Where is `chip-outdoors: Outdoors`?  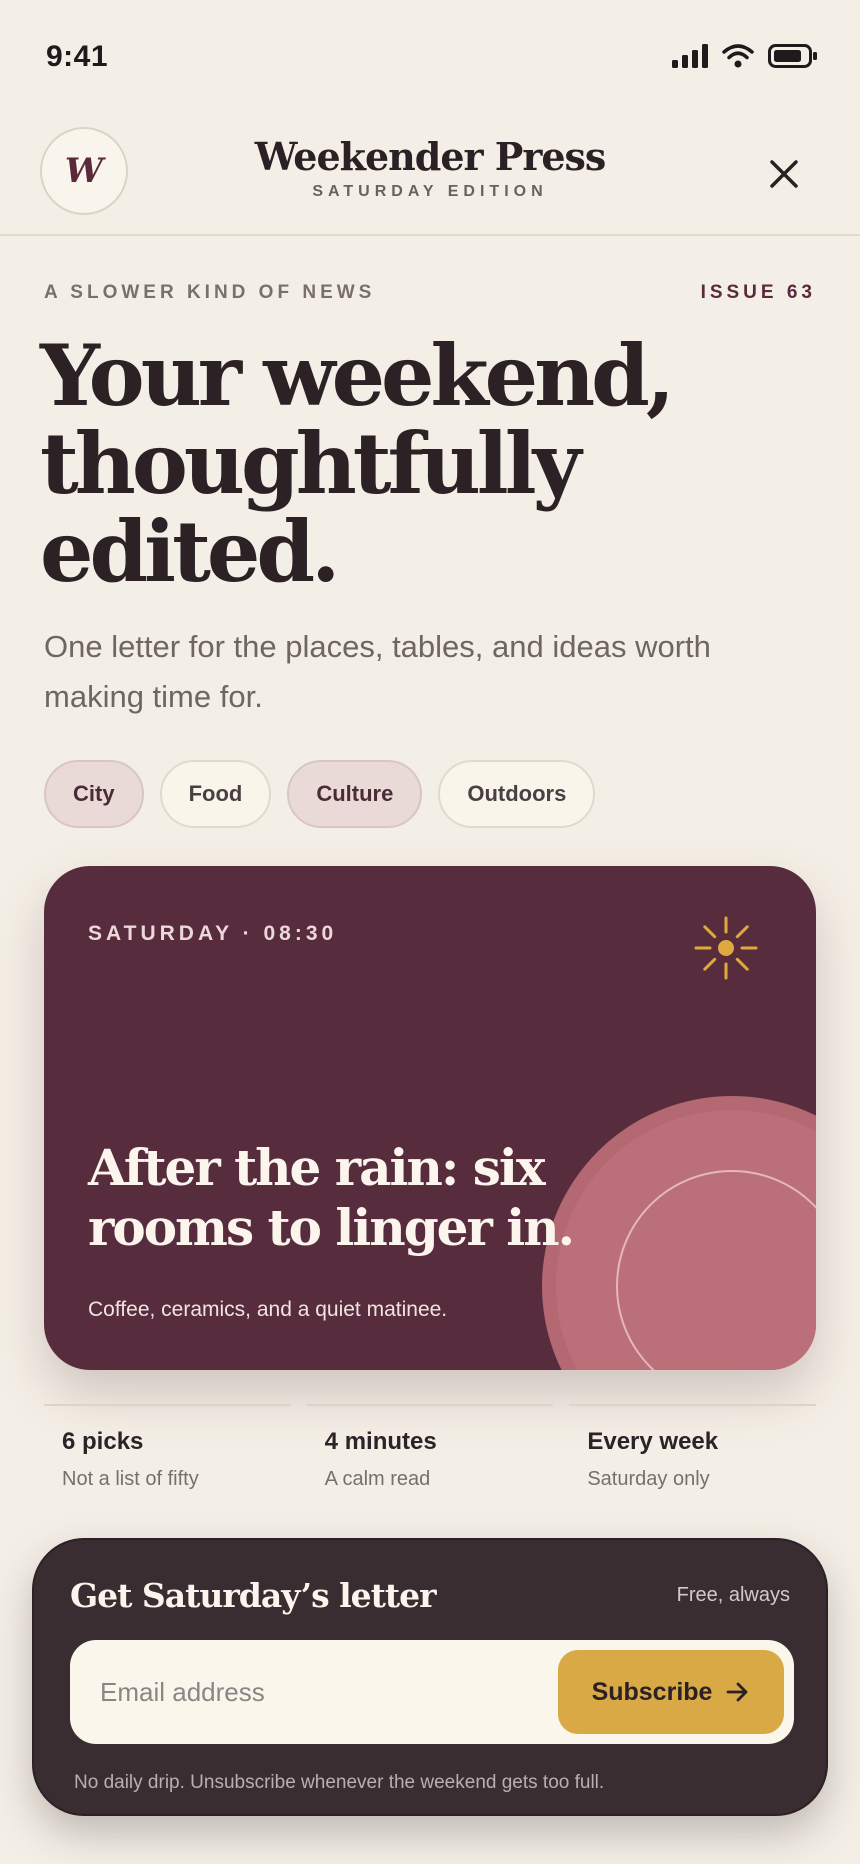
chip-outdoors: Outdoors is located at coordinates (517, 794).